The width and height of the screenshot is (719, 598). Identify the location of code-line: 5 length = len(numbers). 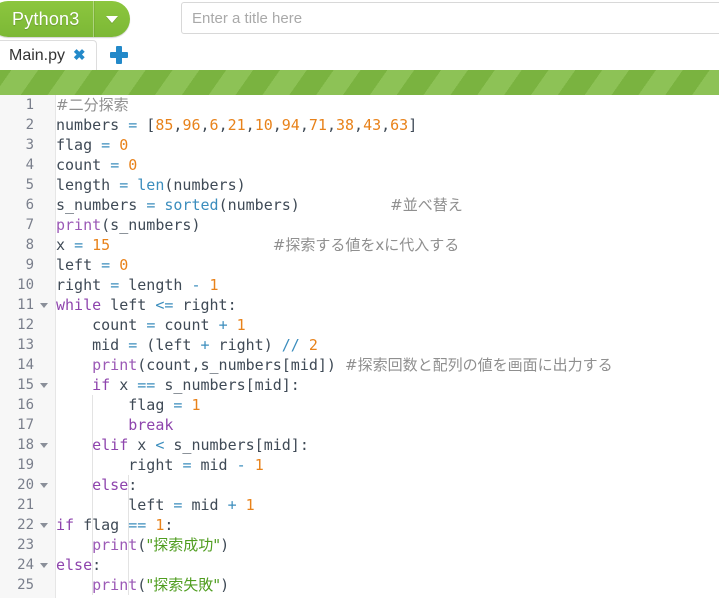
(359, 185).